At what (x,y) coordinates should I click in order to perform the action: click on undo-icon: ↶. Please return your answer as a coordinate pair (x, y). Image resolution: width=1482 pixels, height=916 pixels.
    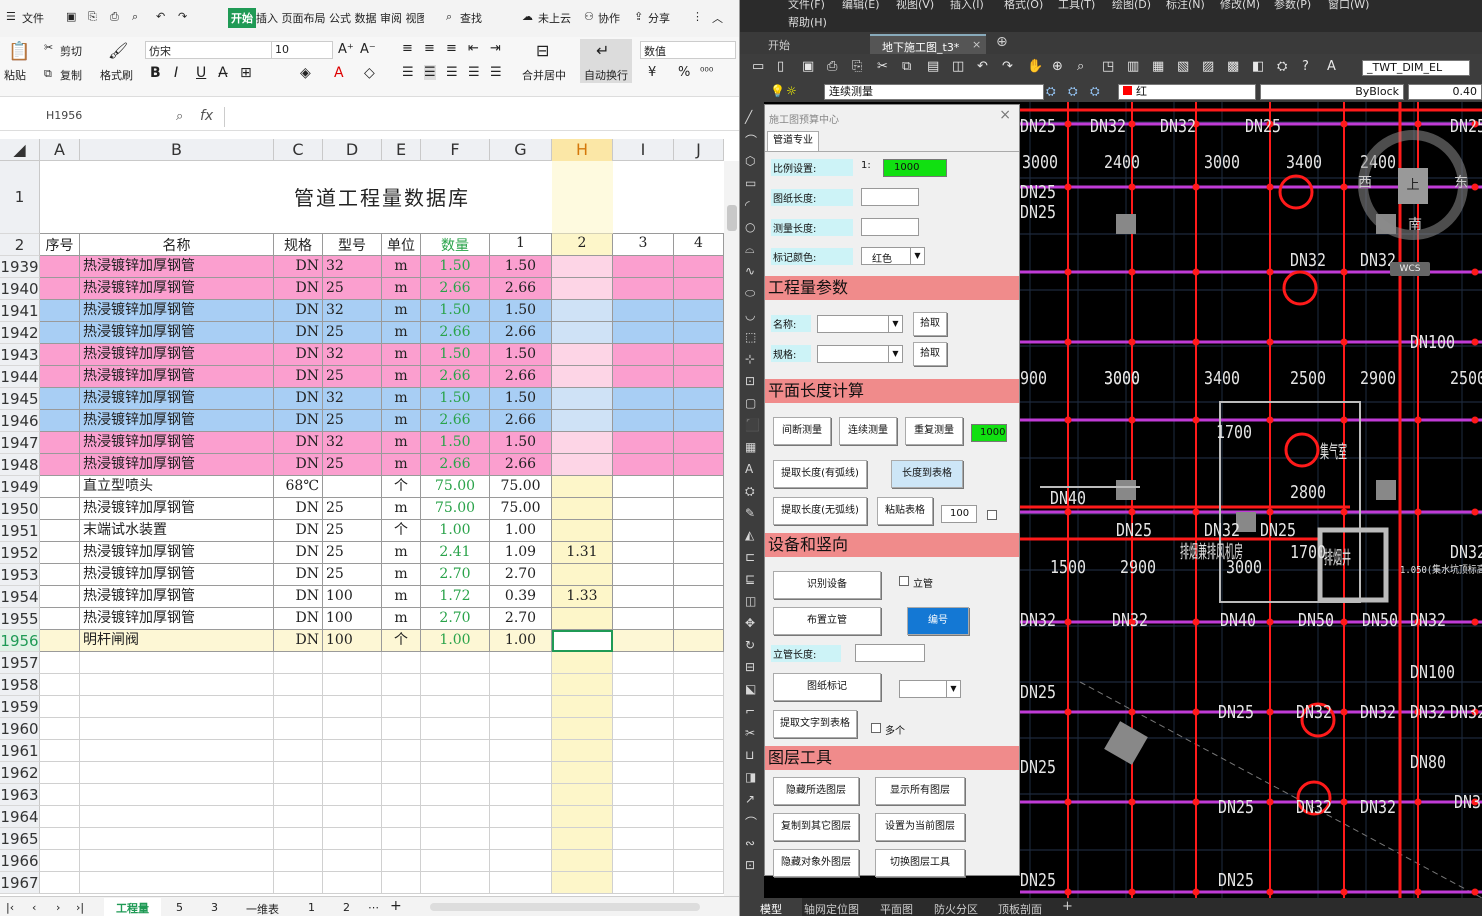
    Looking at the image, I should click on (160, 16).